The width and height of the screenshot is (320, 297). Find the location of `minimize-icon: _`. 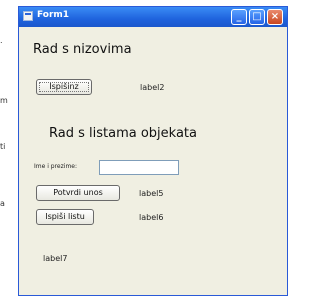

minimize-icon: _ is located at coordinates (239, 16).